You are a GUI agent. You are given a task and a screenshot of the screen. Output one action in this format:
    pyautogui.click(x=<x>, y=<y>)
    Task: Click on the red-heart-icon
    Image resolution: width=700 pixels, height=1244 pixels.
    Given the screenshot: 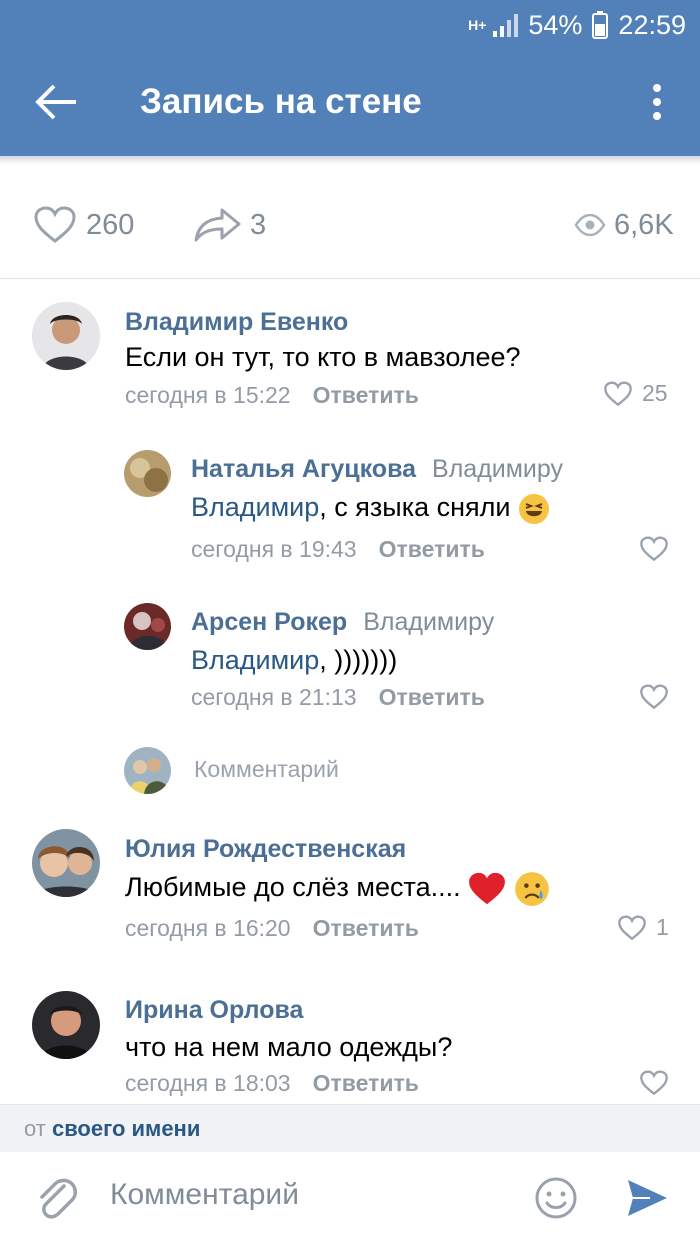 What is the action you would take?
    pyautogui.click(x=487, y=888)
    